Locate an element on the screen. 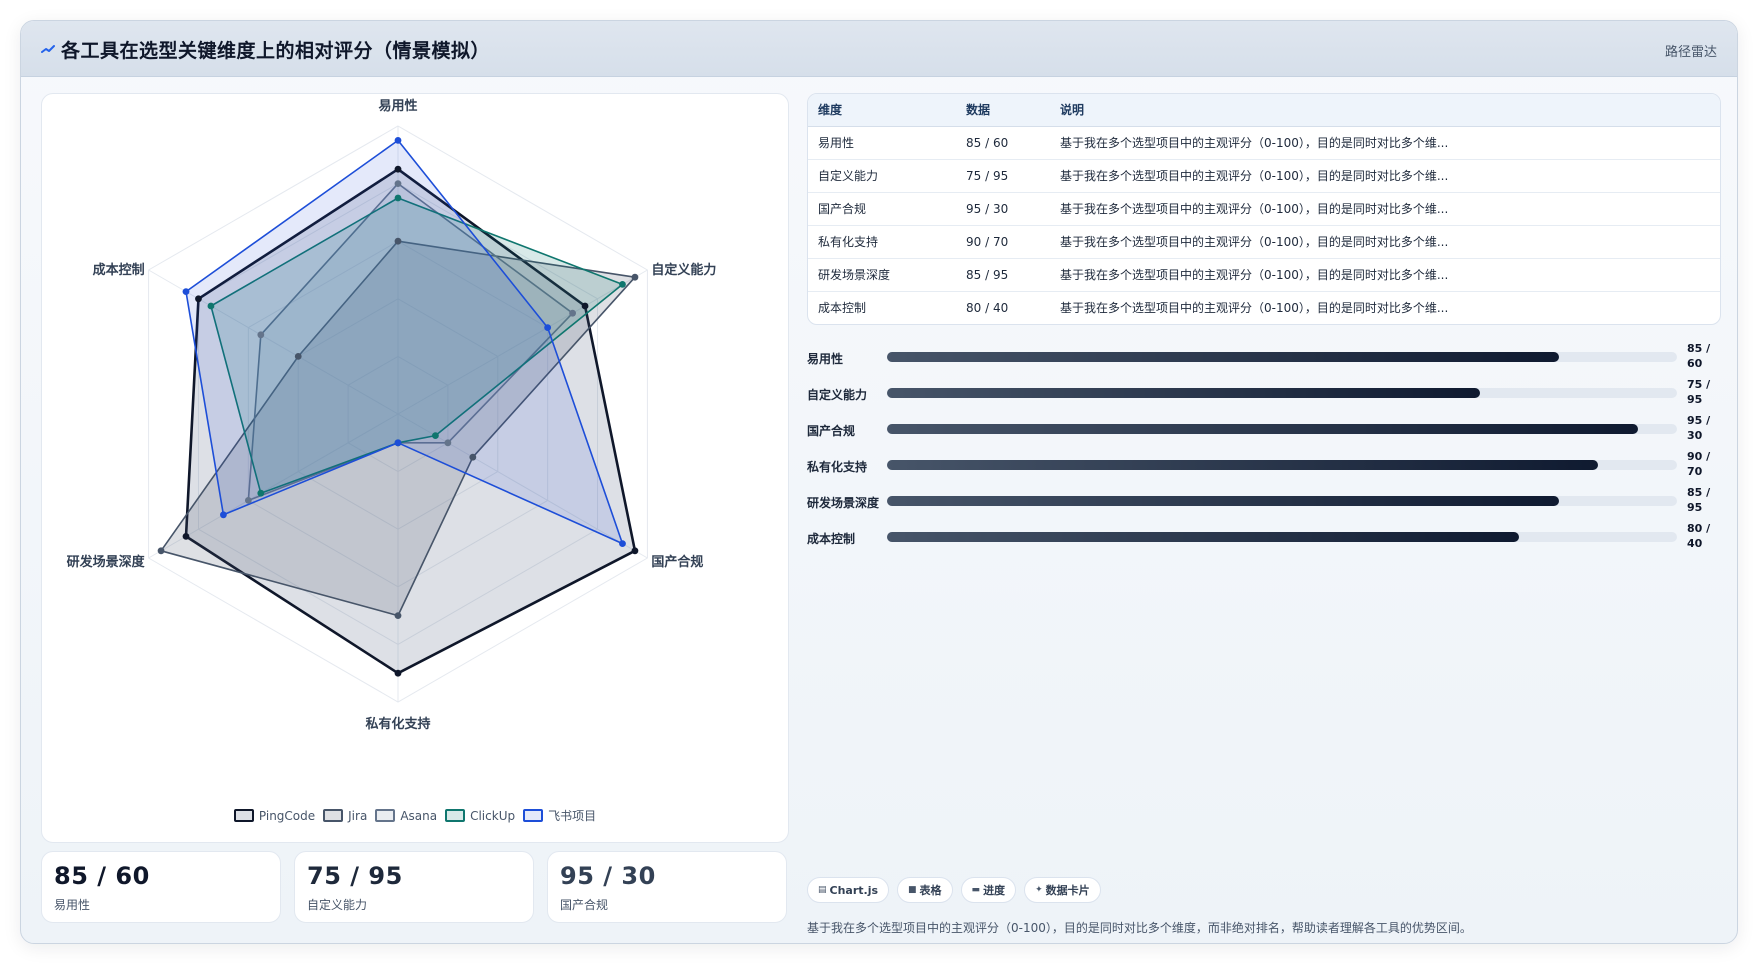 The image size is (1759, 965). kpi-card: 75 / 95 自定义能力 is located at coordinates (414, 887).